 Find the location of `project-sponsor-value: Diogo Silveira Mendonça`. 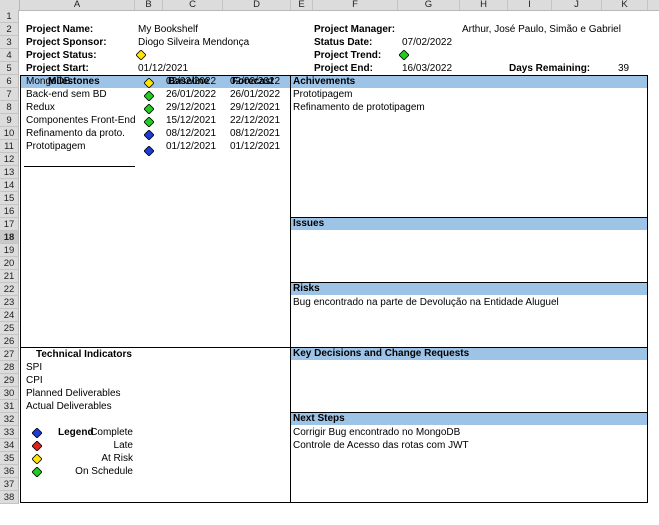

project-sponsor-value: Diogo Silveira Mendonça is located at coordinates (193, 42).